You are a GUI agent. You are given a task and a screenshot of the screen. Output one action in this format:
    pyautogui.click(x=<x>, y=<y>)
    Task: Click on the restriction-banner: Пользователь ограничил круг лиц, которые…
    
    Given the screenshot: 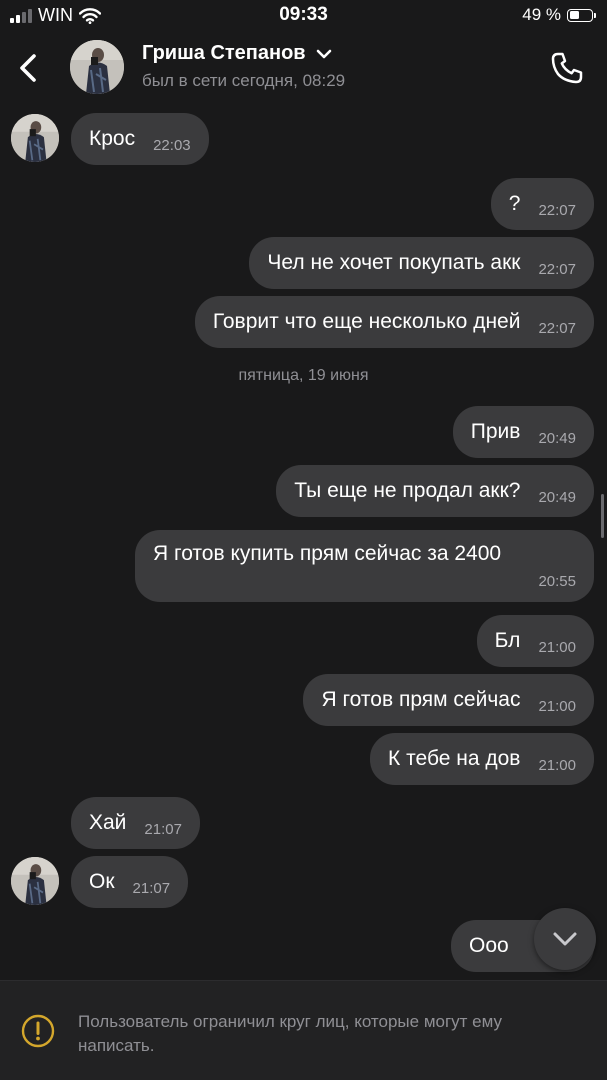 What is the action you would take?
    pyautogui.click(x=303, y=1030)
    